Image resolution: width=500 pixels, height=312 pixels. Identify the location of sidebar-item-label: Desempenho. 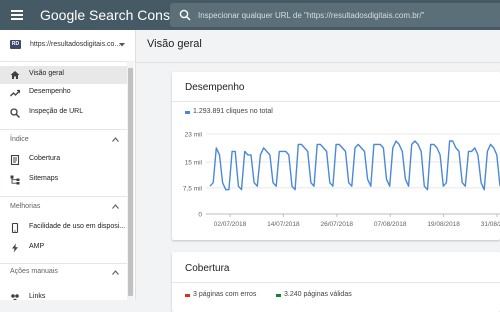
(50, 91).